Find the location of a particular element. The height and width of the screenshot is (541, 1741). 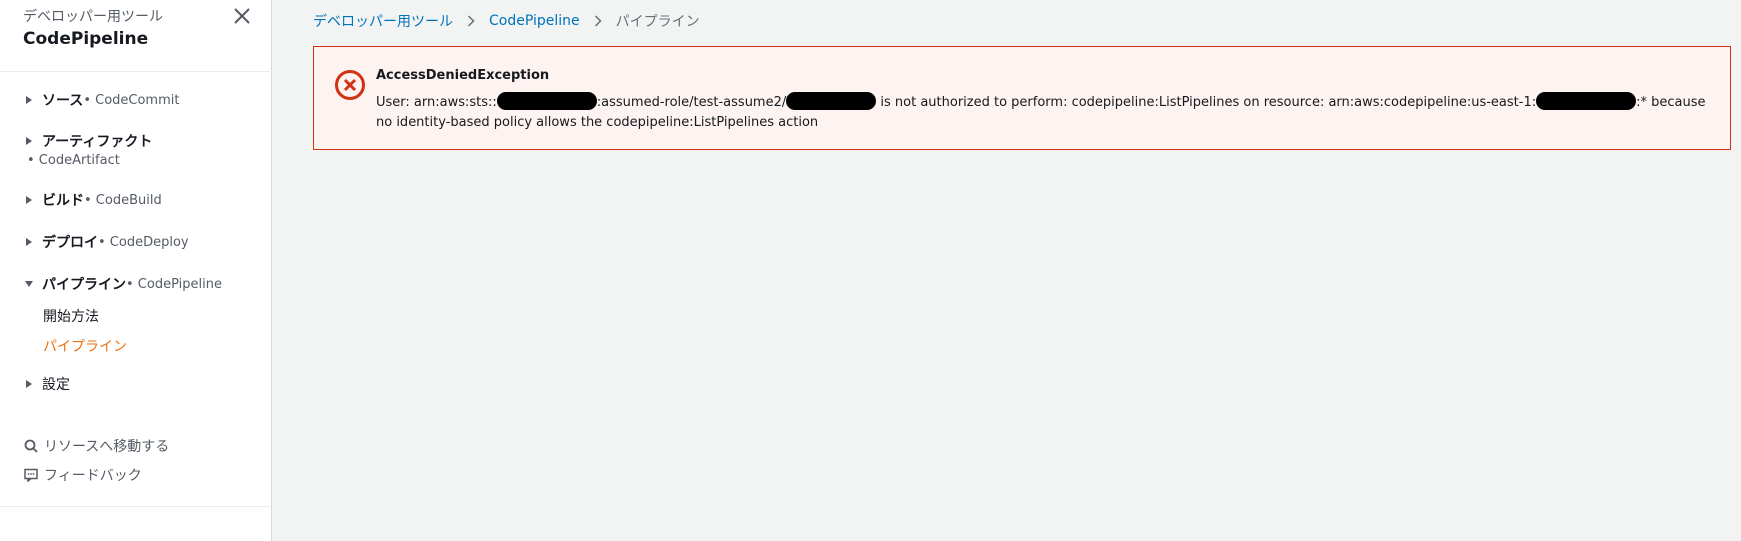

go-to-resource-link: リソースへ移動する is located at coordinates (96, 446).